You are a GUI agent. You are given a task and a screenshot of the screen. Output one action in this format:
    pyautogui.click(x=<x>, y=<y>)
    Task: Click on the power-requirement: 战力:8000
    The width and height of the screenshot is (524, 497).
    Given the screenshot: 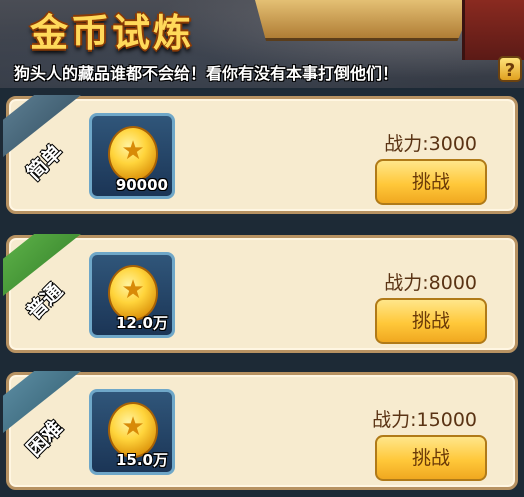 What is the action you would take?
    pyautogui.click(x=430, y=283)
    